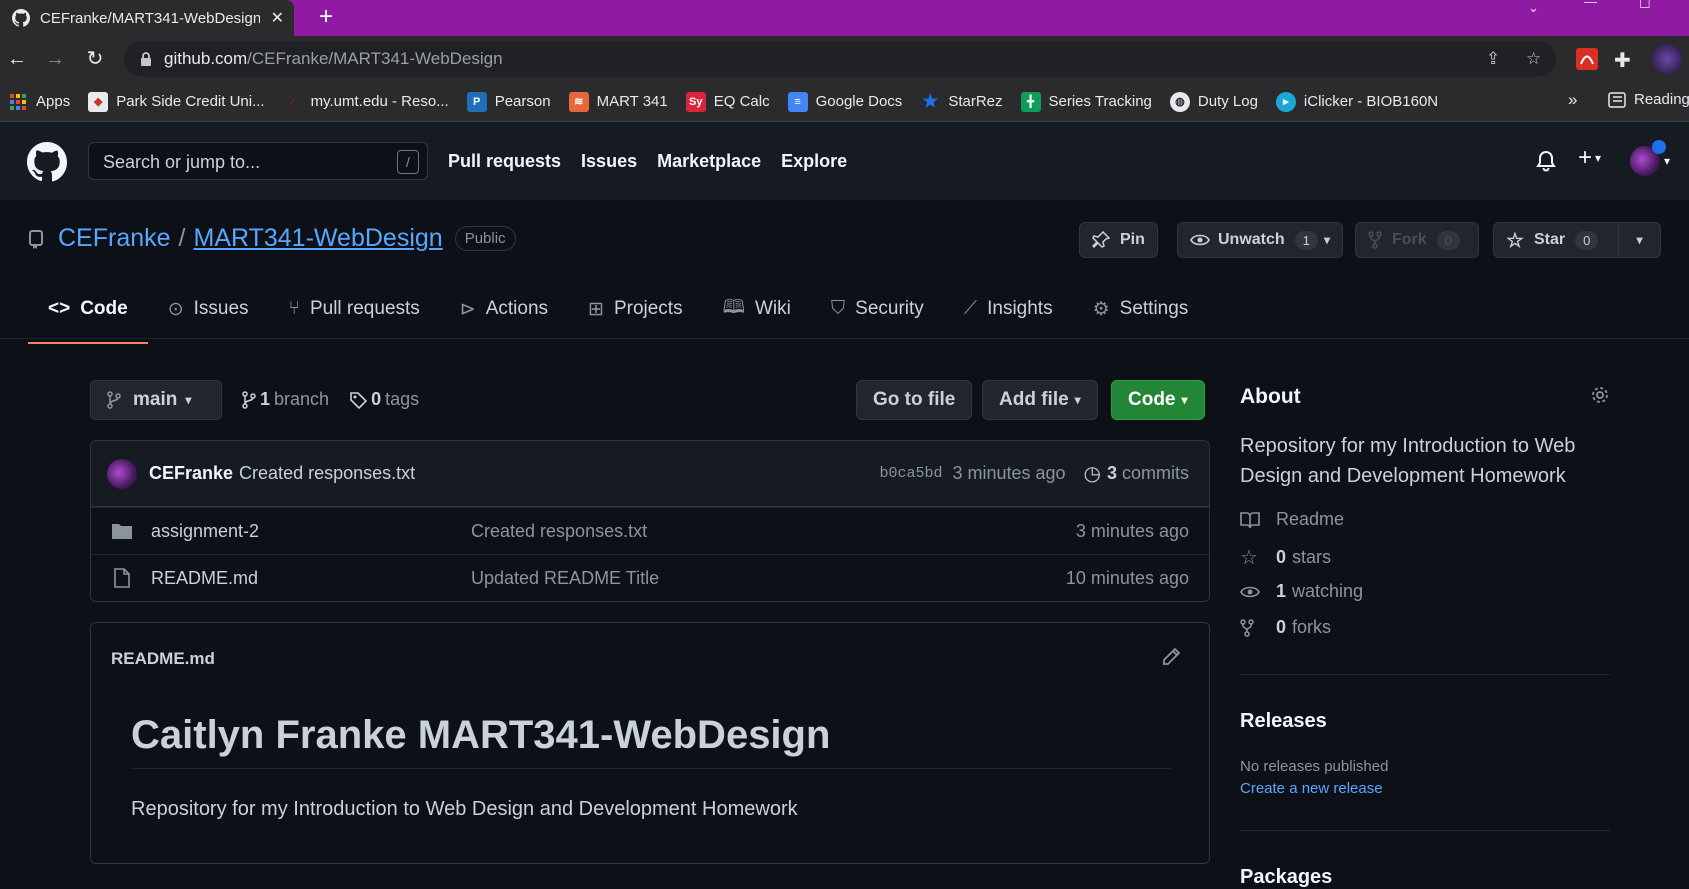 This screenshot has width=1689, height=889. What do you see at coordinates (727, 101) in the screenshot?
I see `bookmark-eqcalc: Sy EQ Calc` at bounding box center [727, 101].